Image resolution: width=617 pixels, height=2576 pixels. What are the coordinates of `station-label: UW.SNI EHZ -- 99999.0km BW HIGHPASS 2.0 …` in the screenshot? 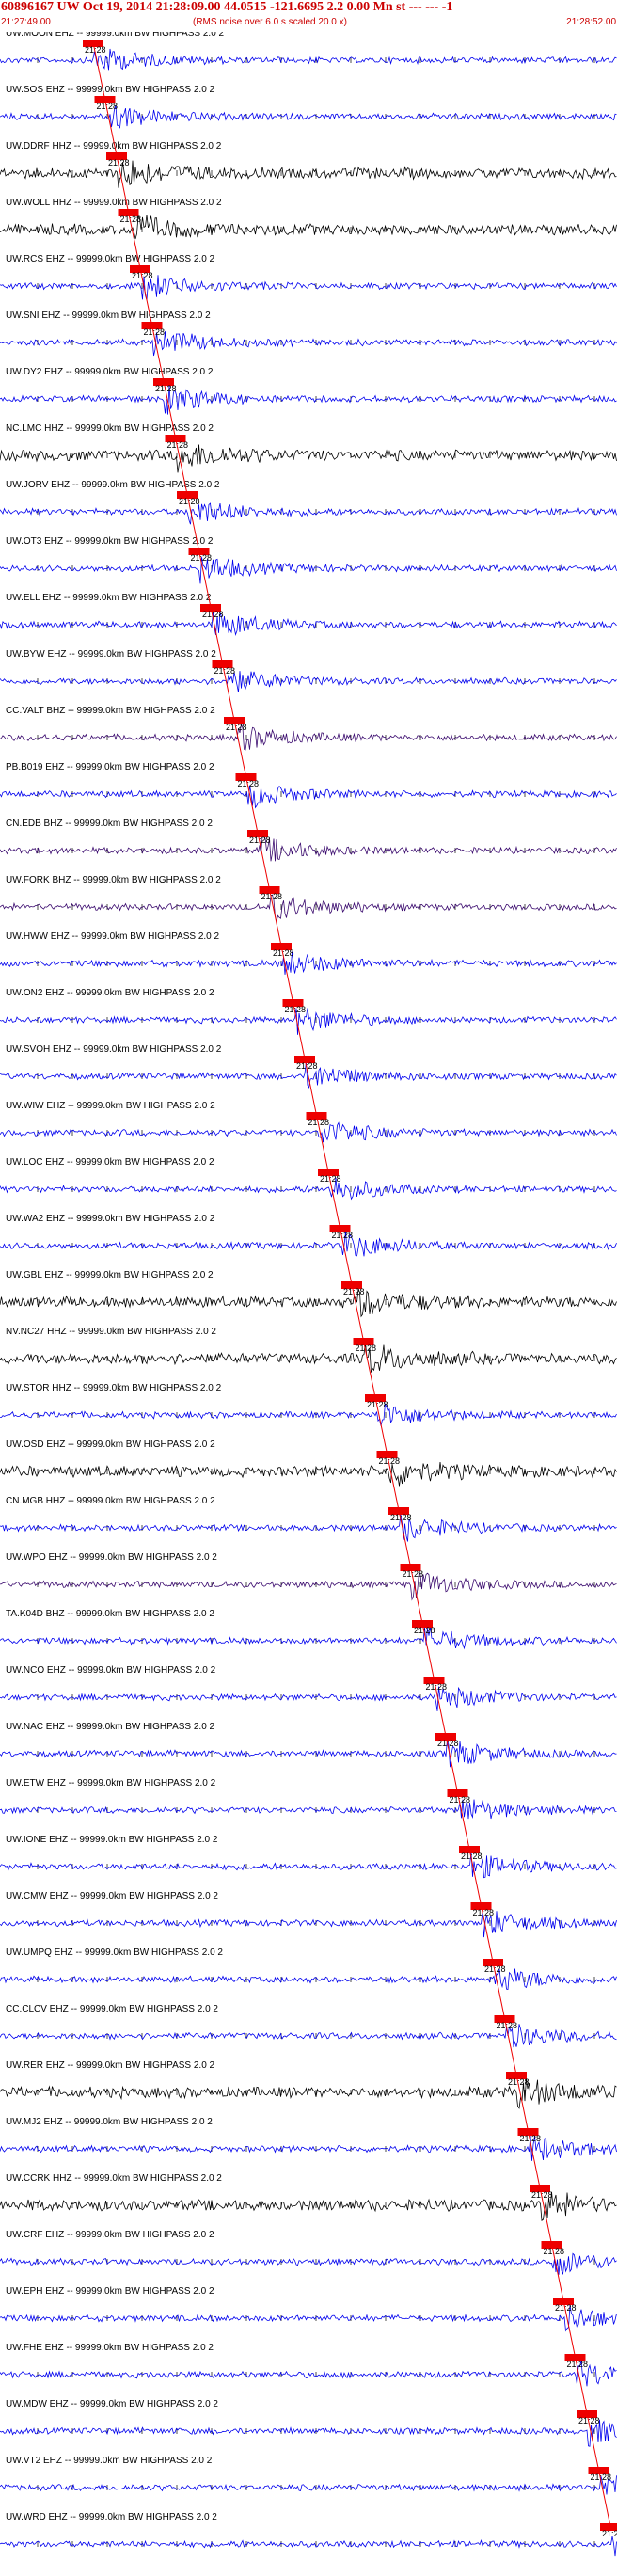 It's located at (109, 315).